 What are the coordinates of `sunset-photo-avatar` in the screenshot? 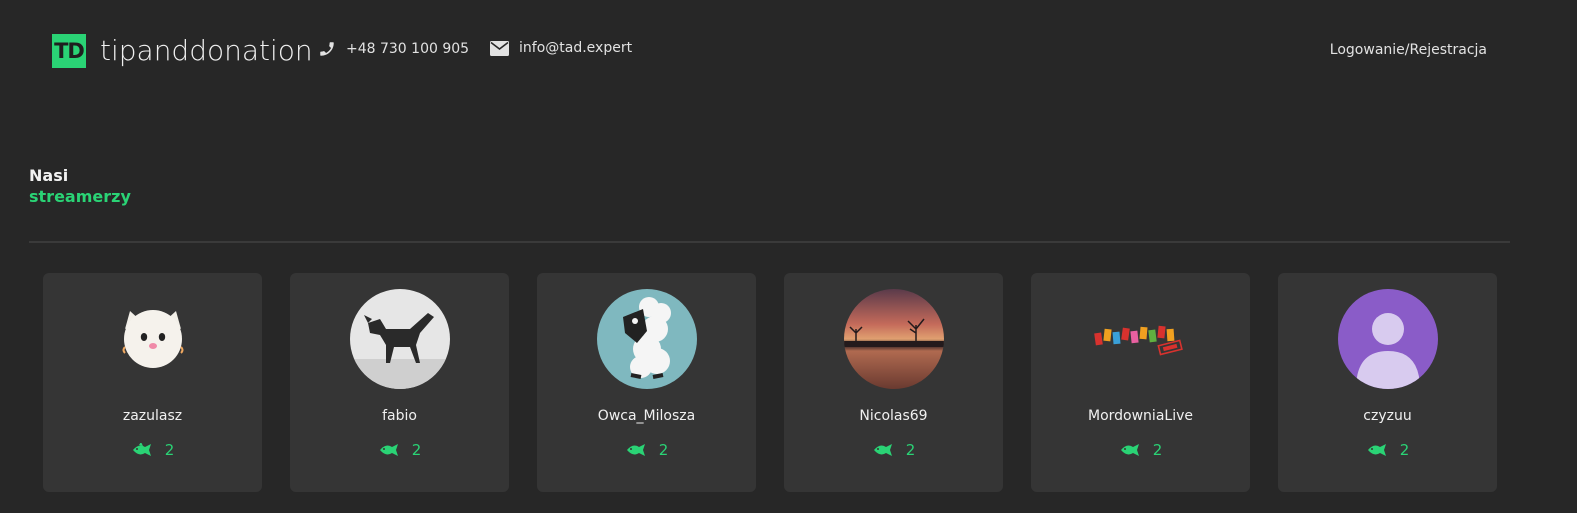 It's located at (894, 339).